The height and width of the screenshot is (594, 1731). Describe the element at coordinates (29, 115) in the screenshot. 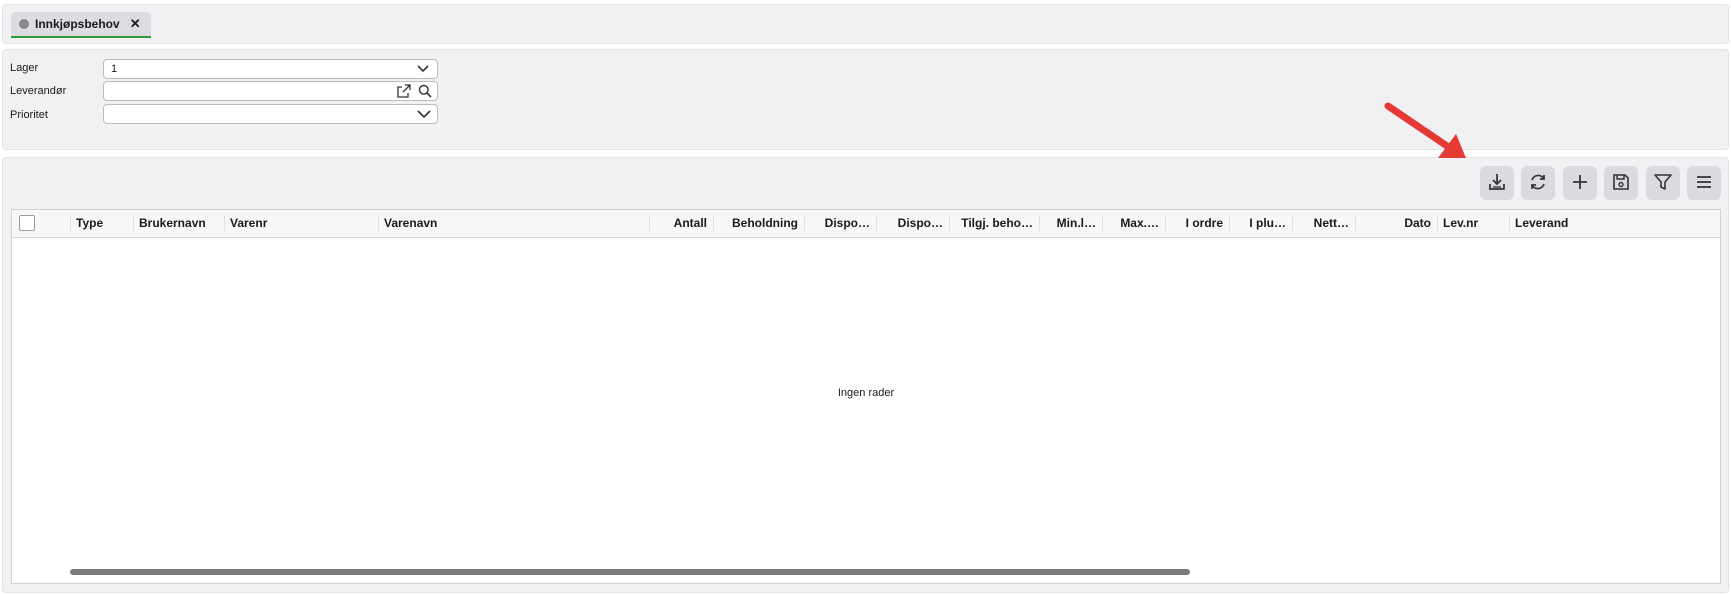

I see `prioritet-label: Prioritet` at that location.